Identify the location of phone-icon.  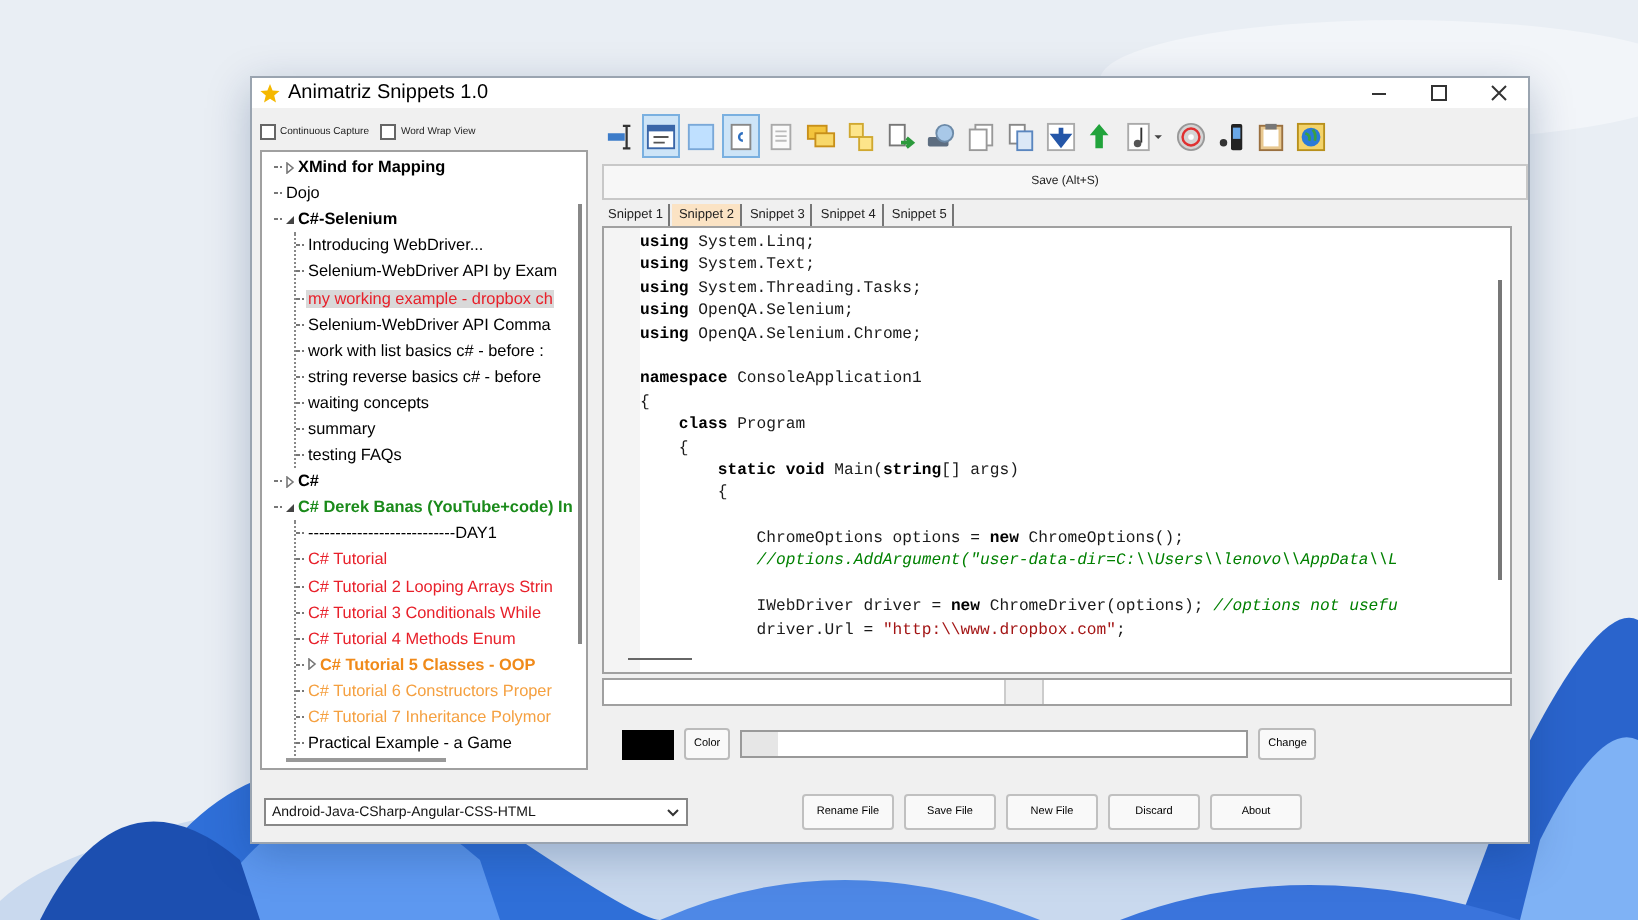
(1231, 136).